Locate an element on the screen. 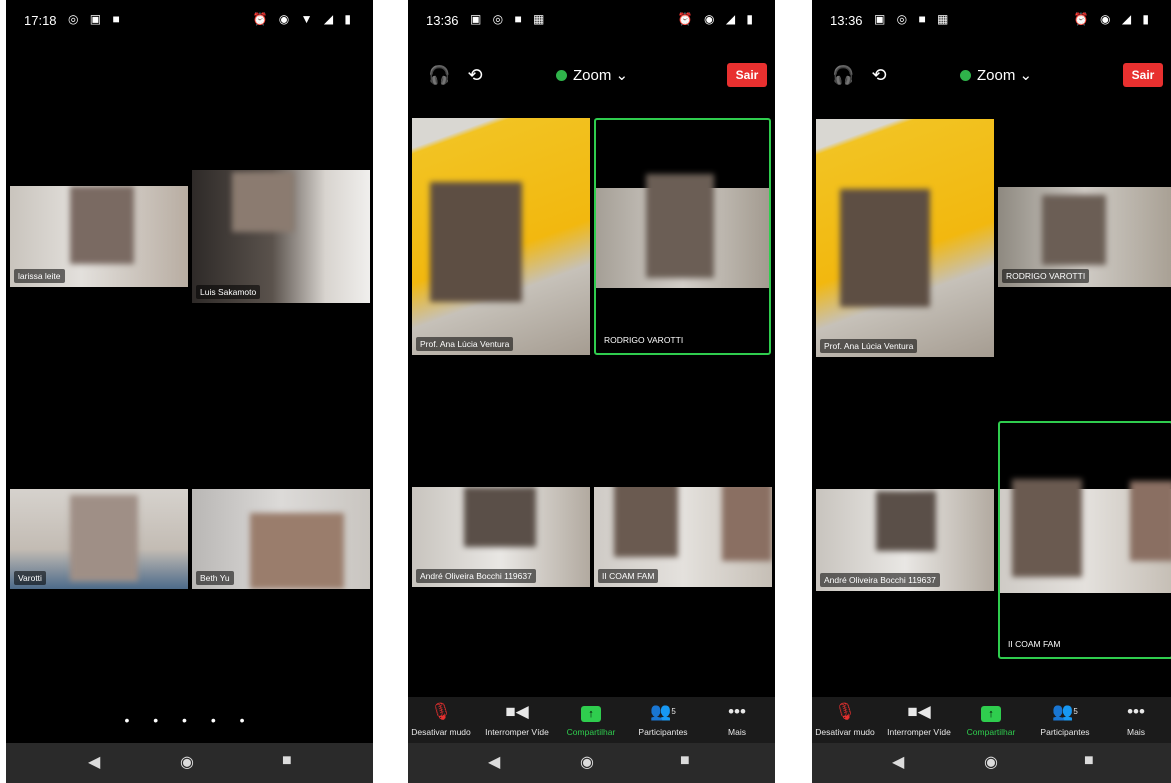  video-tile-active-speaker: II COAM FAM is located at coordinates (1084, 540).